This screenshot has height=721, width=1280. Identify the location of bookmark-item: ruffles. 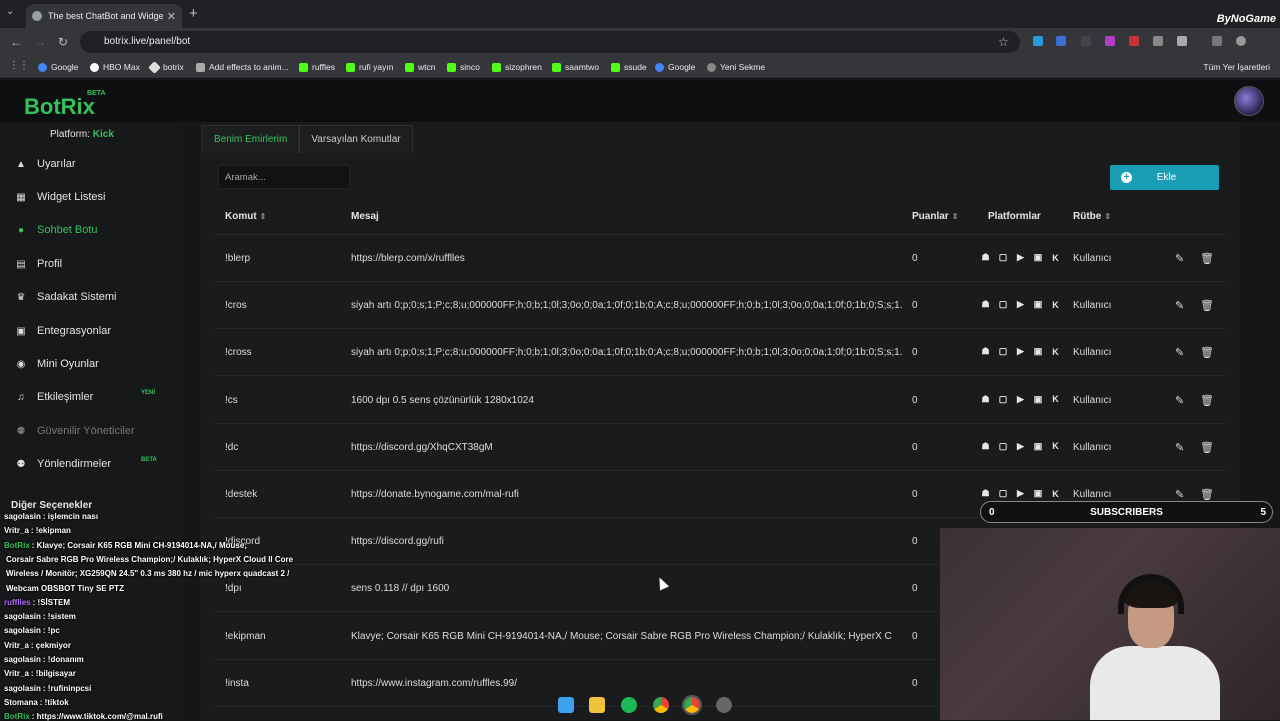
(317, 67).